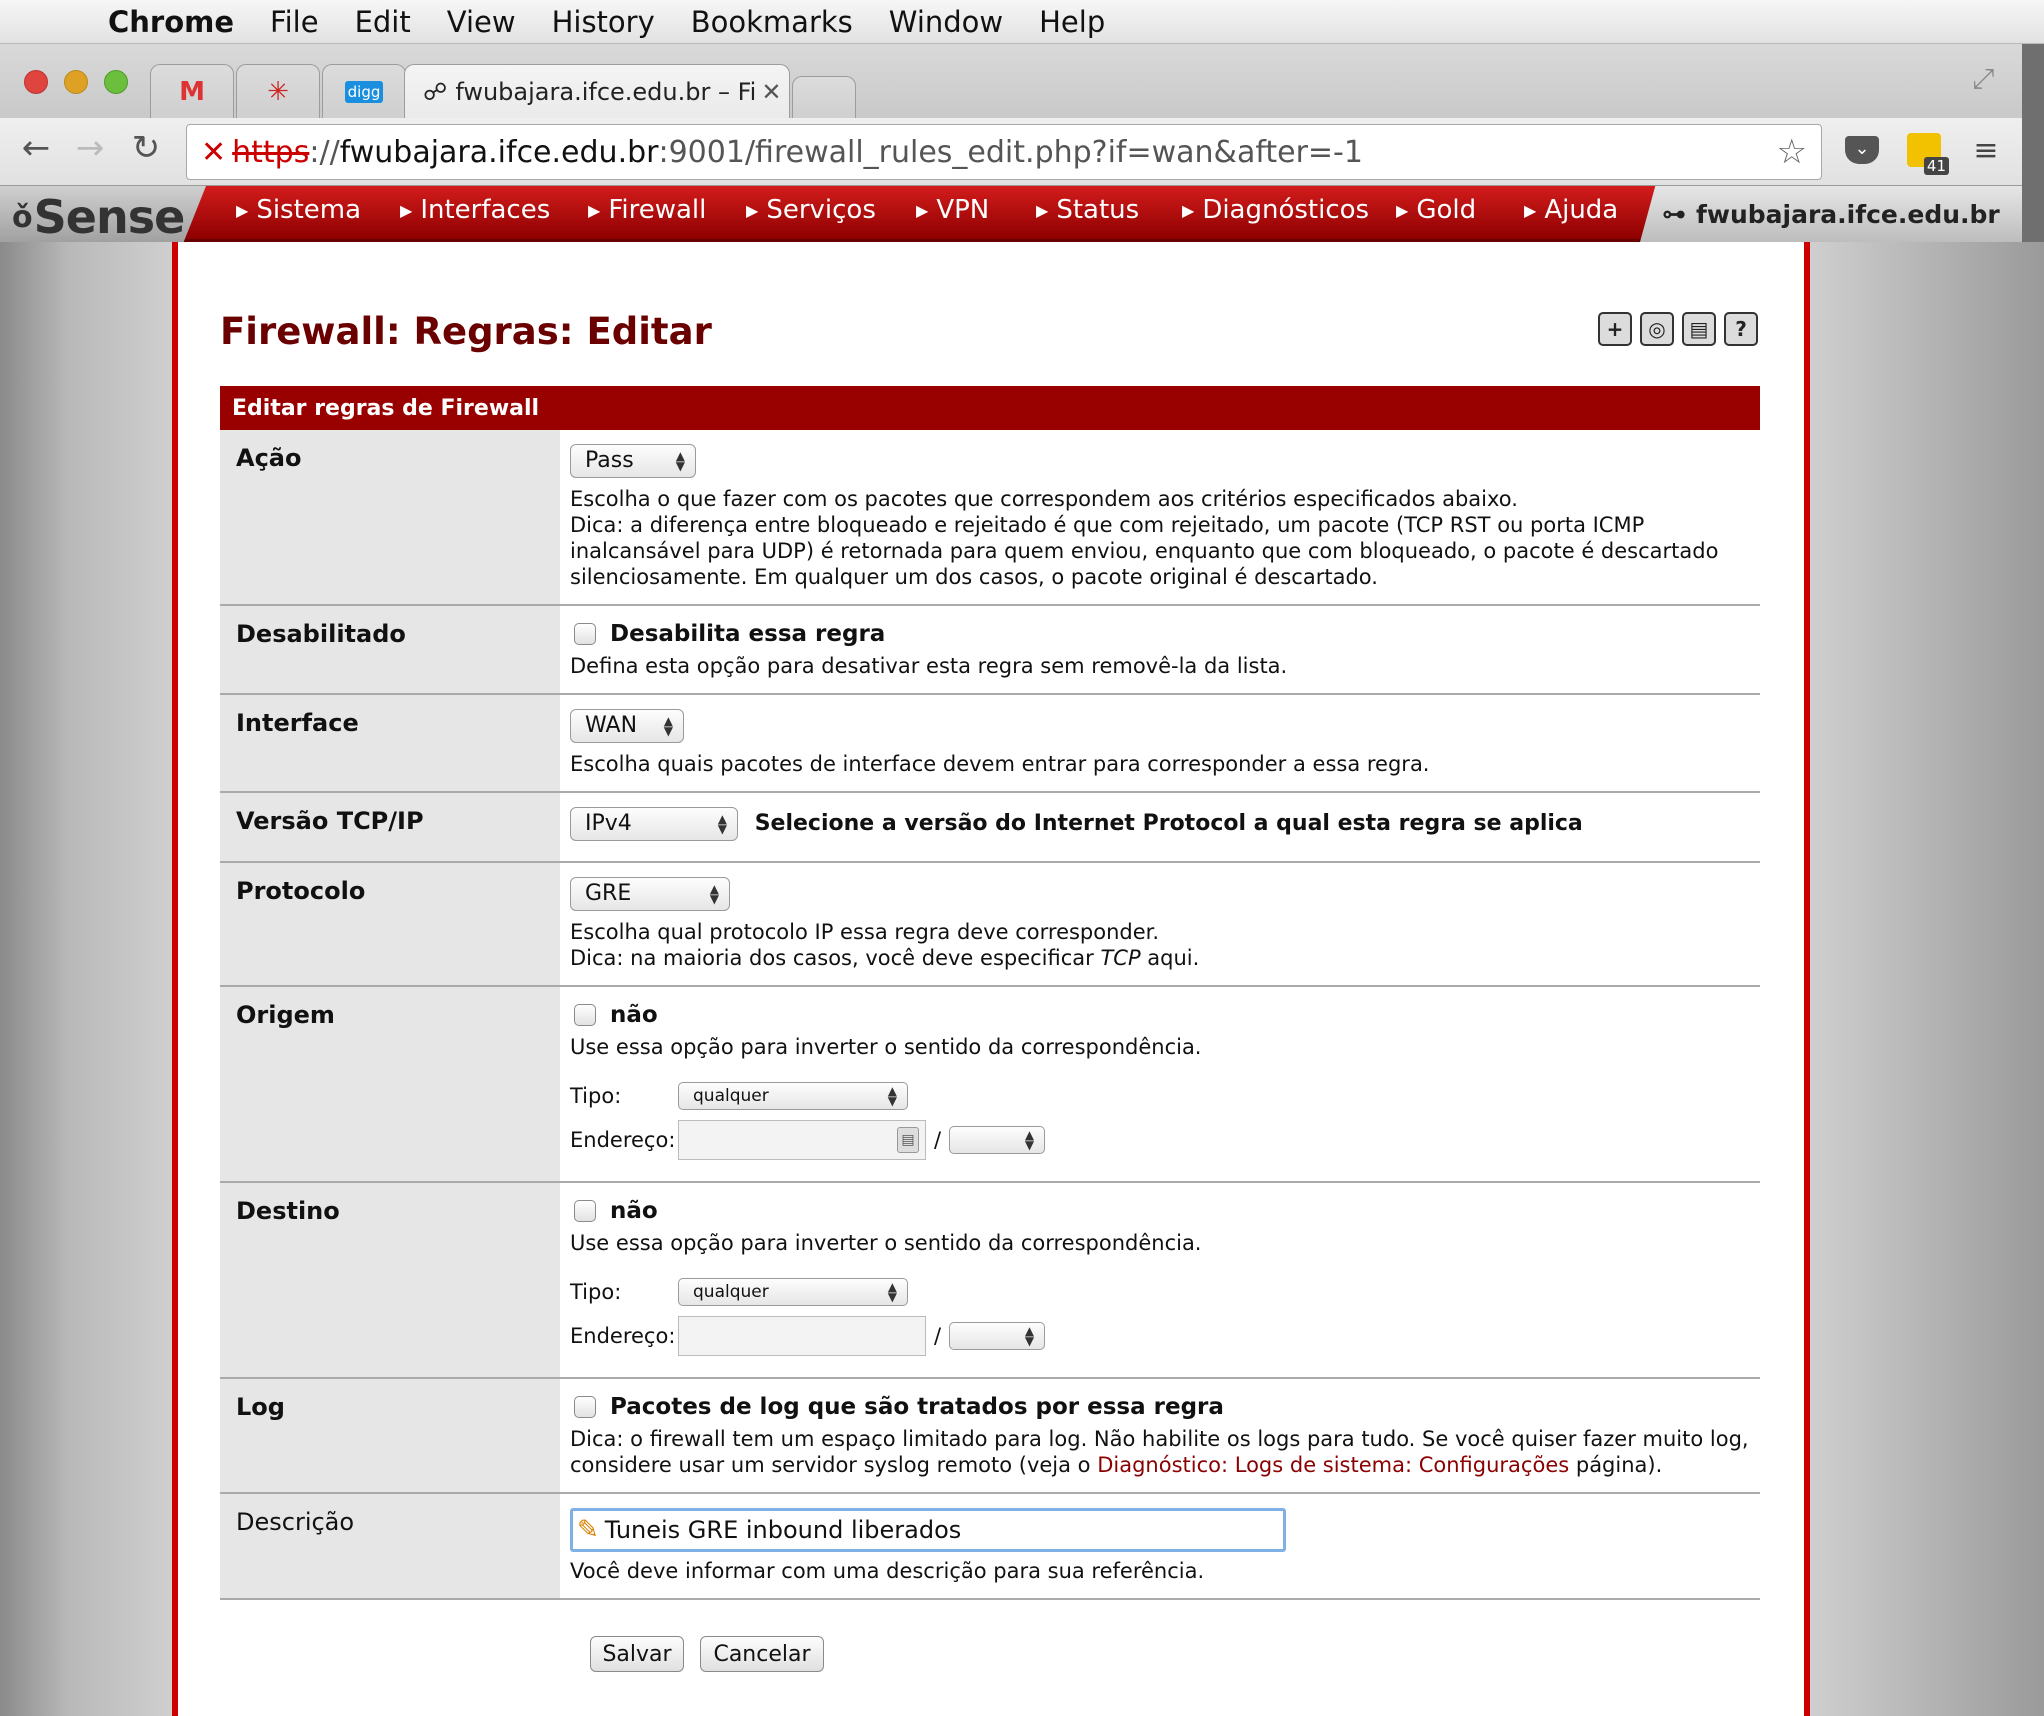 The image size is (2044, 1716). What do you see at coordinates (1678, 329) in the screenshot?
I see `header-icons: + ◎ ▤ ?` at bounding box center [1678, 329].